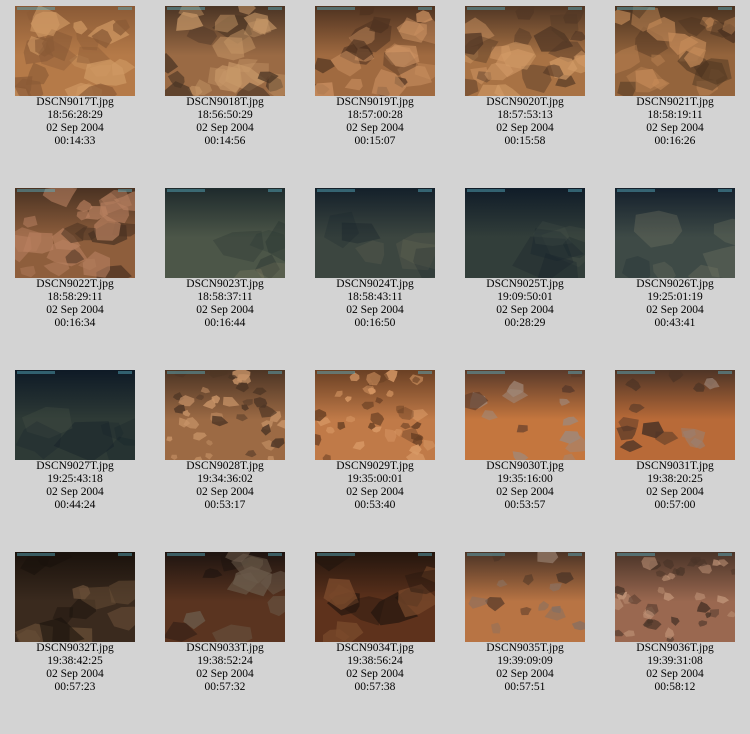 This screenshot has height=734, width=750. Describe the element at coordinates (225, 479) in the screenshot. I see `thumbnail-timestamp: 19:34:36:02` at that location.